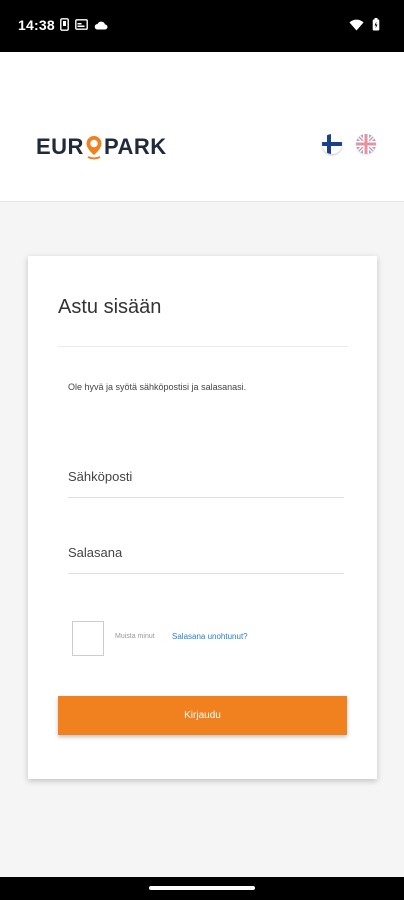  I want to click on email-field, so click(206, 476).